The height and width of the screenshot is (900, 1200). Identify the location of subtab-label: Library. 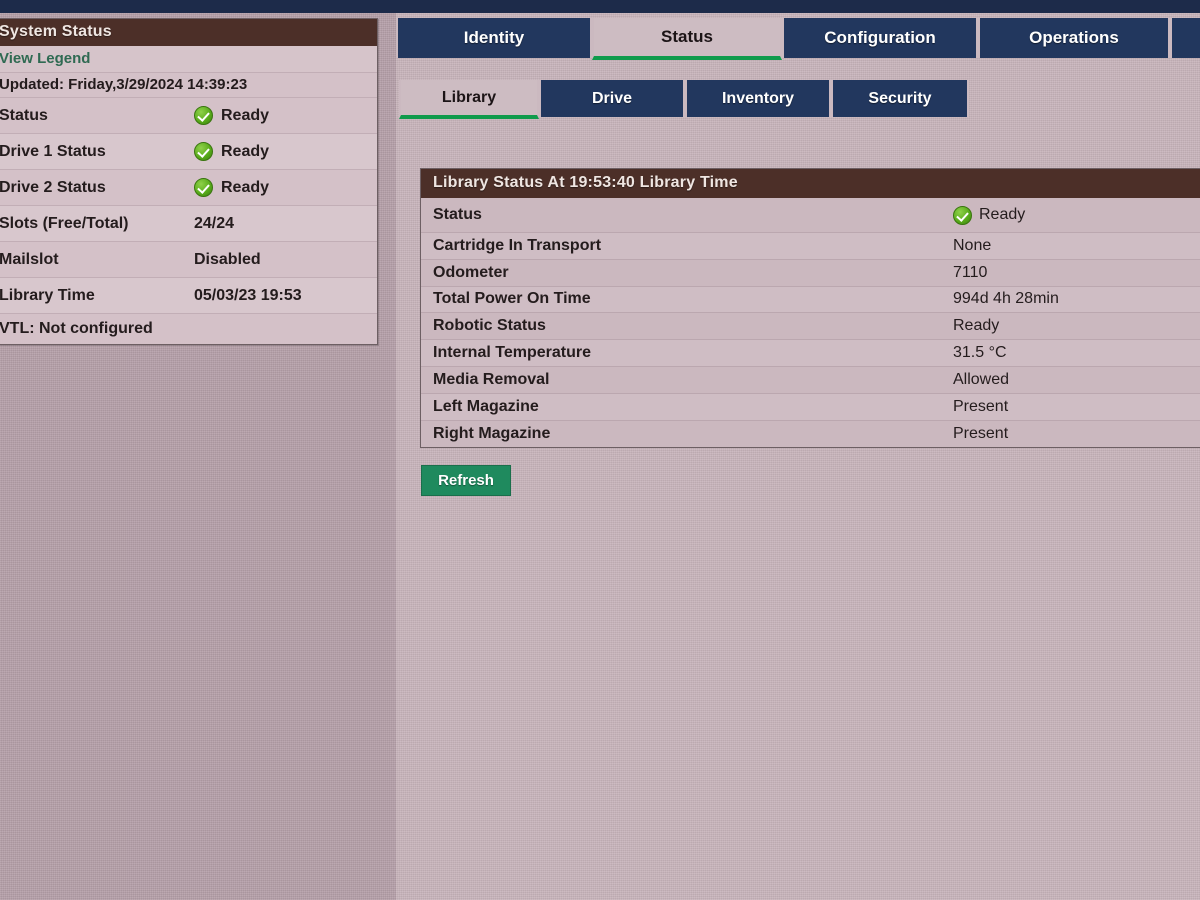
(469, 97).